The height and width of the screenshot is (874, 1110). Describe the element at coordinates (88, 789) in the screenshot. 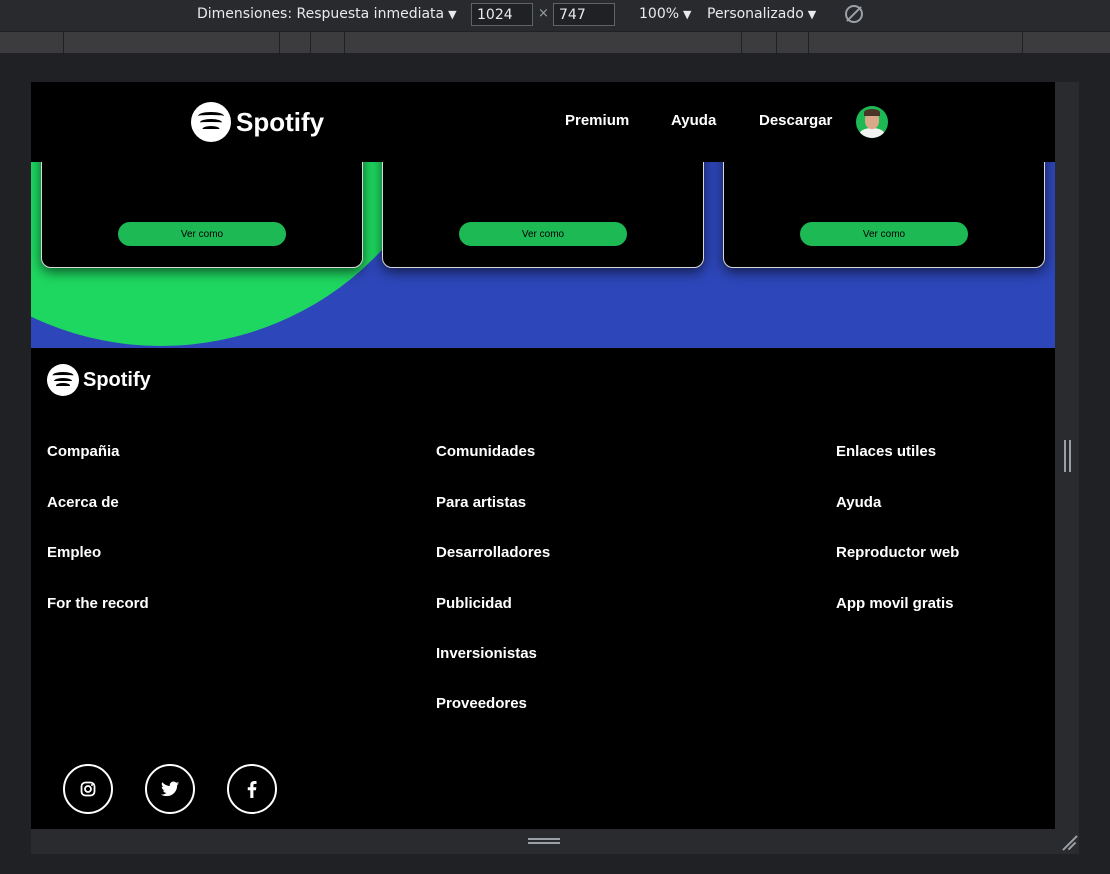

I see `instagram-icon` at that location.